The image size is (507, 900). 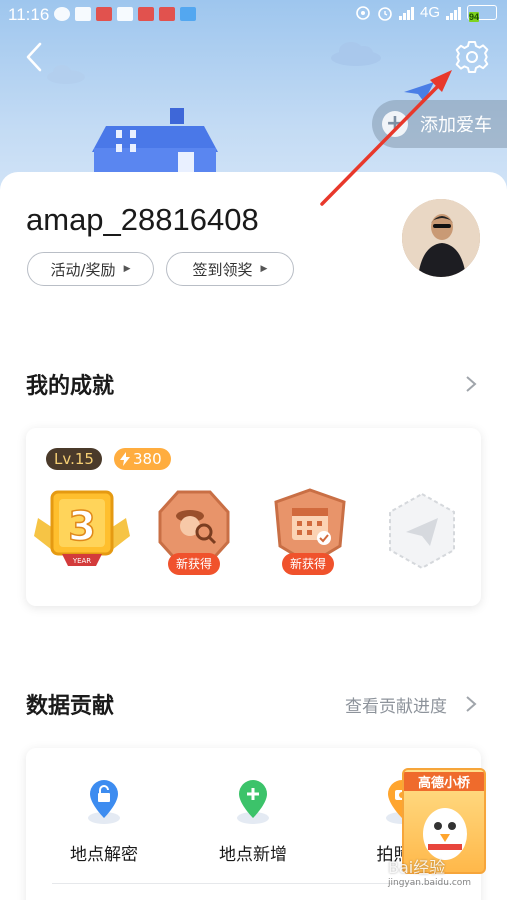 What do you see at coordinates (70, 386) in the screenshot?
I see `achievements-title: 我的成就` at bounding box center [70, 386].